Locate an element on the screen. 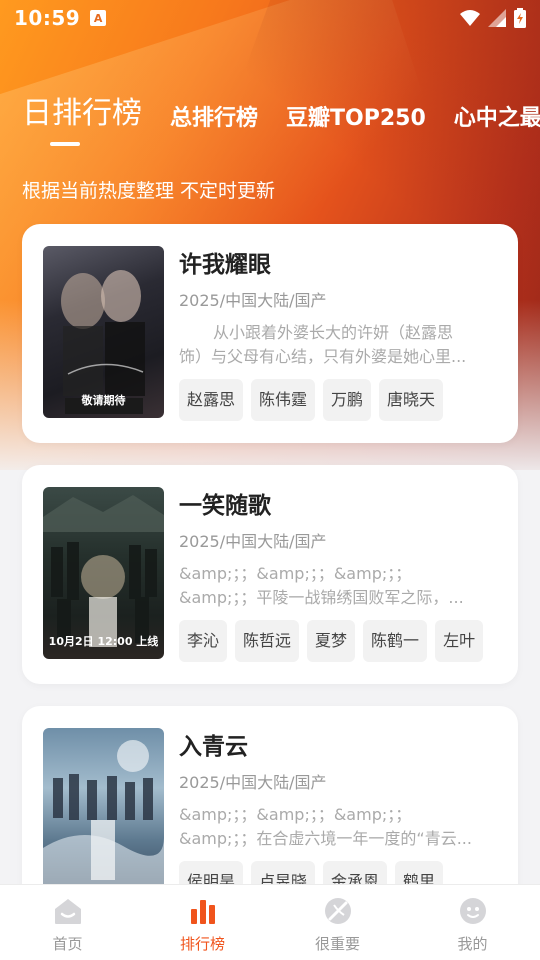 This screenshot has width=540, height=960. cast-tag: 赵露思 is located at coordinates (211, 400).